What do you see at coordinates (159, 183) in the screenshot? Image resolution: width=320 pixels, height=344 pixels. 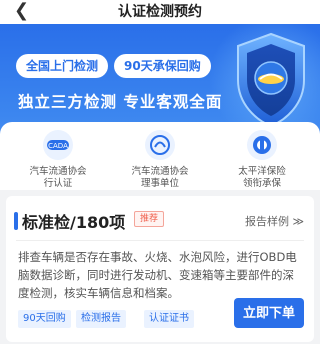 I see `badge-caption-line2: 理事单位` at bounding box center [159, 183].